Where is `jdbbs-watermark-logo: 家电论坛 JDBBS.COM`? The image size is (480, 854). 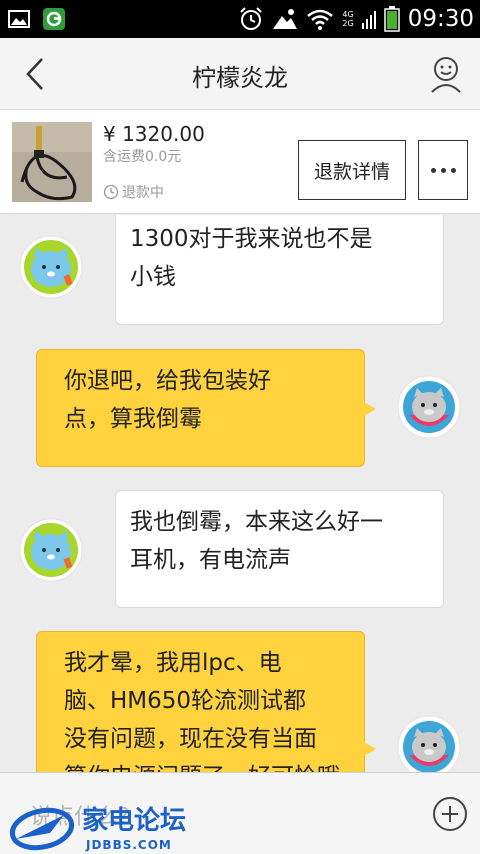
jdbbs-watermark-logo: 家电论坛 JDBBS.COM is located at coordinates (97, 828).